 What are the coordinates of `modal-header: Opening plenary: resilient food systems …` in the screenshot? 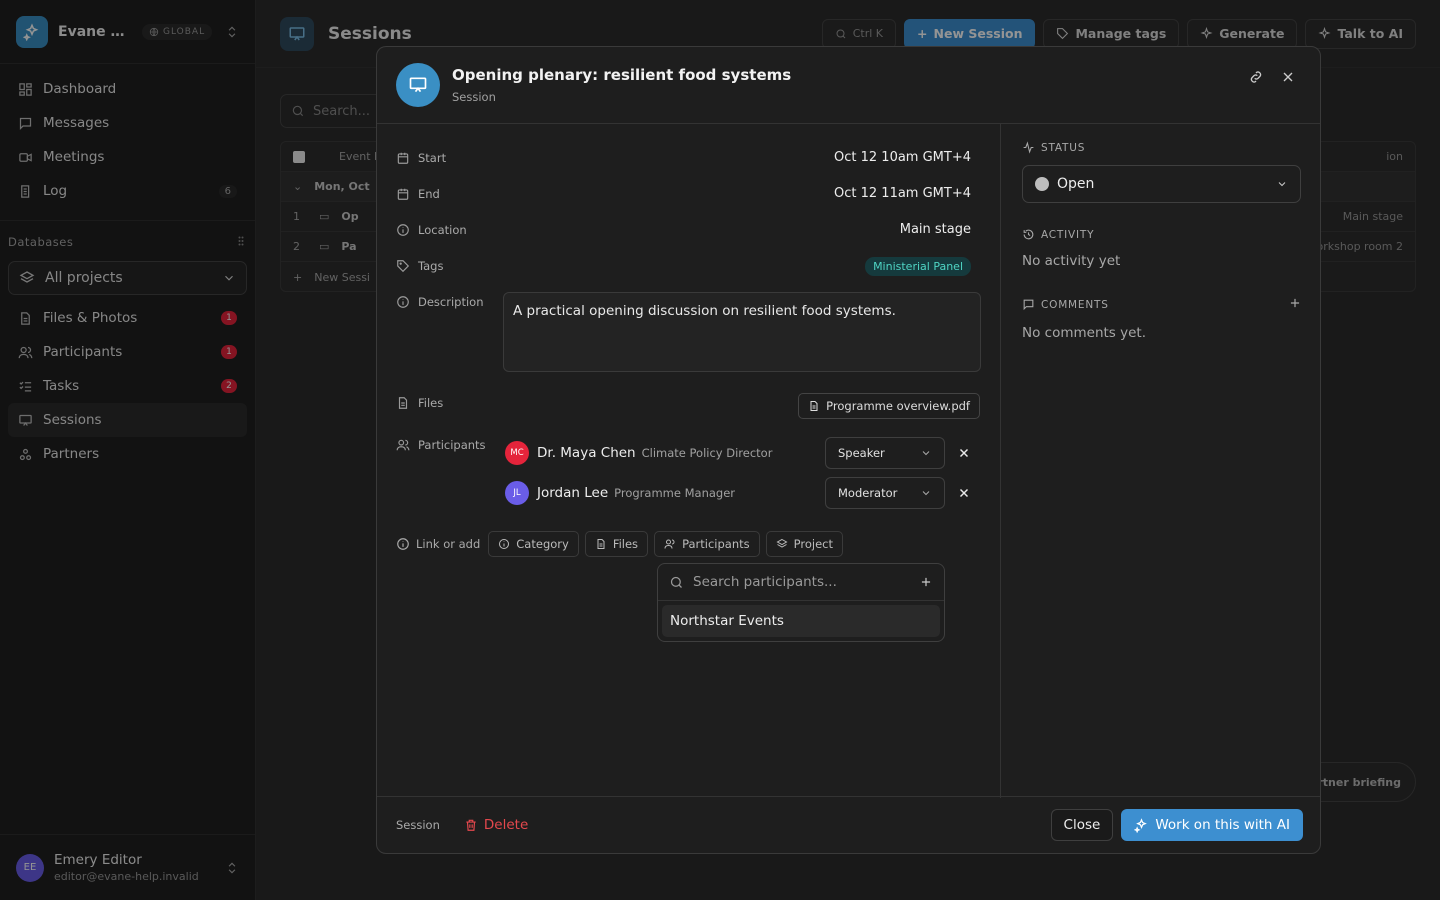 It's located at (848, 85).